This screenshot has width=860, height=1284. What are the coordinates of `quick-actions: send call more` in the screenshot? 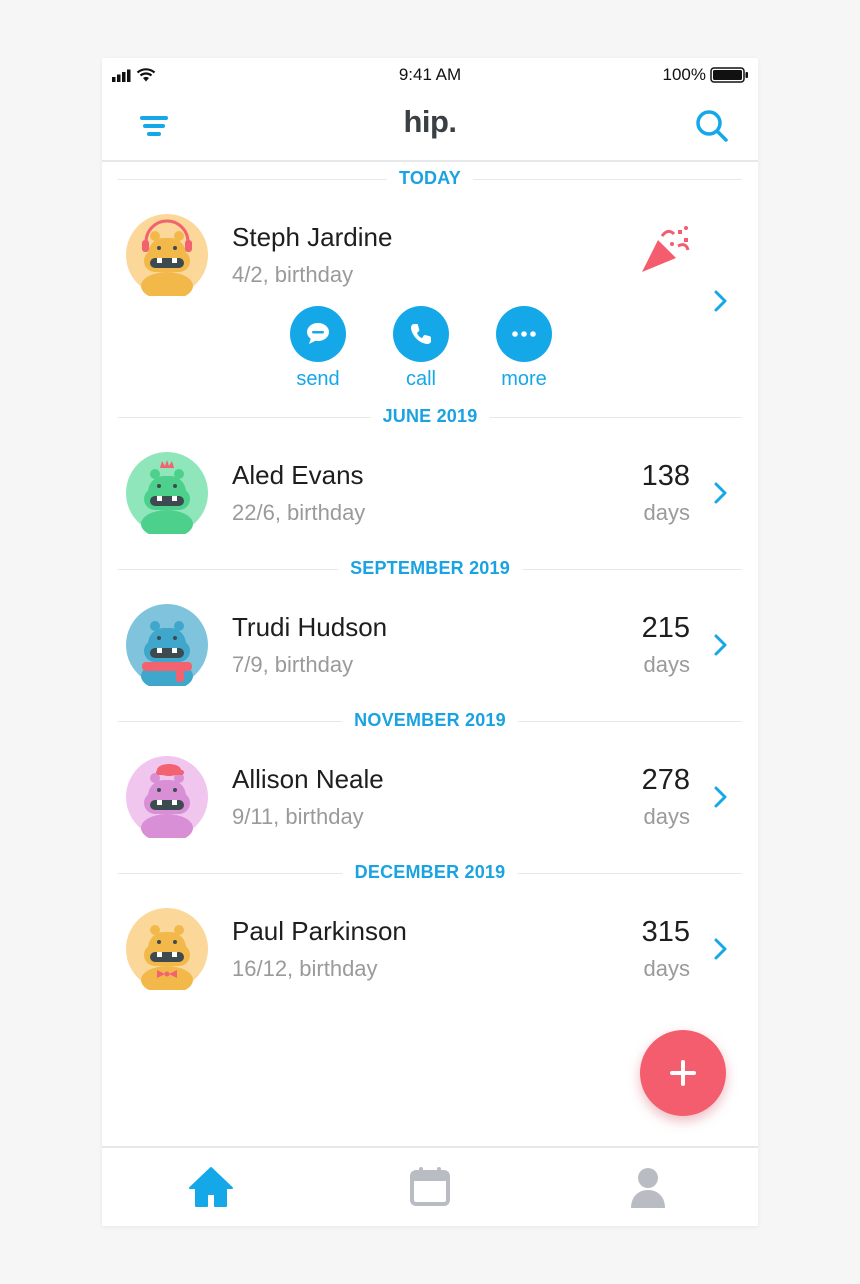 It's located at (430, 351).